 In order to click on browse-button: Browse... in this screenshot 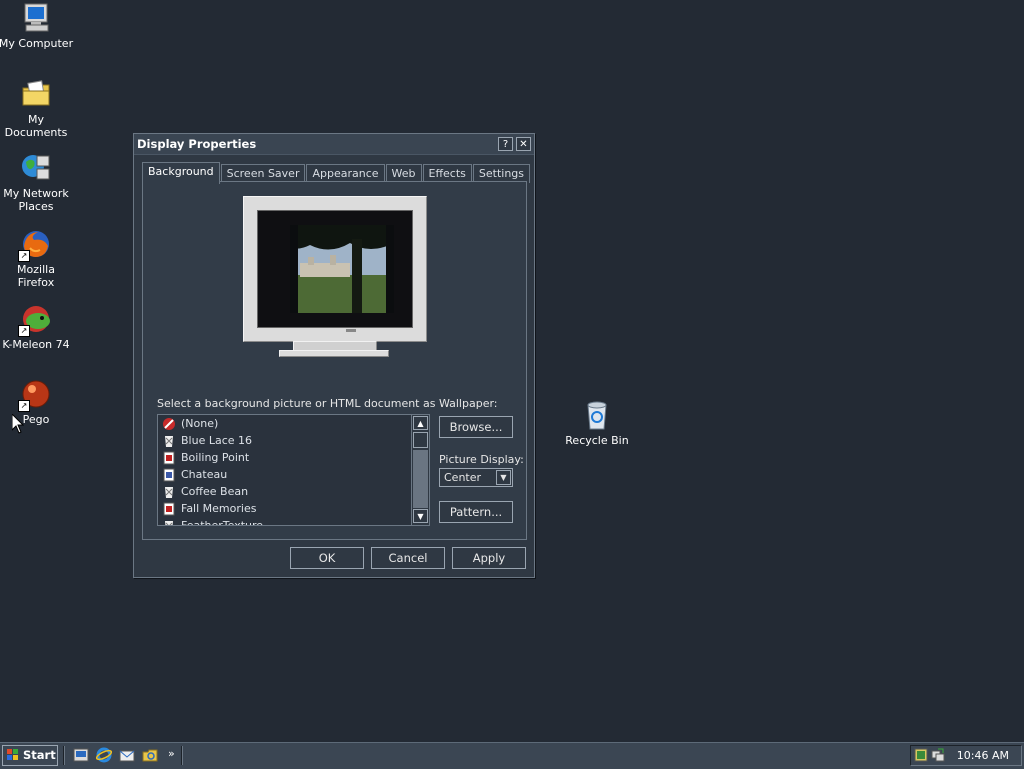, I will do `click(476, 427)`.